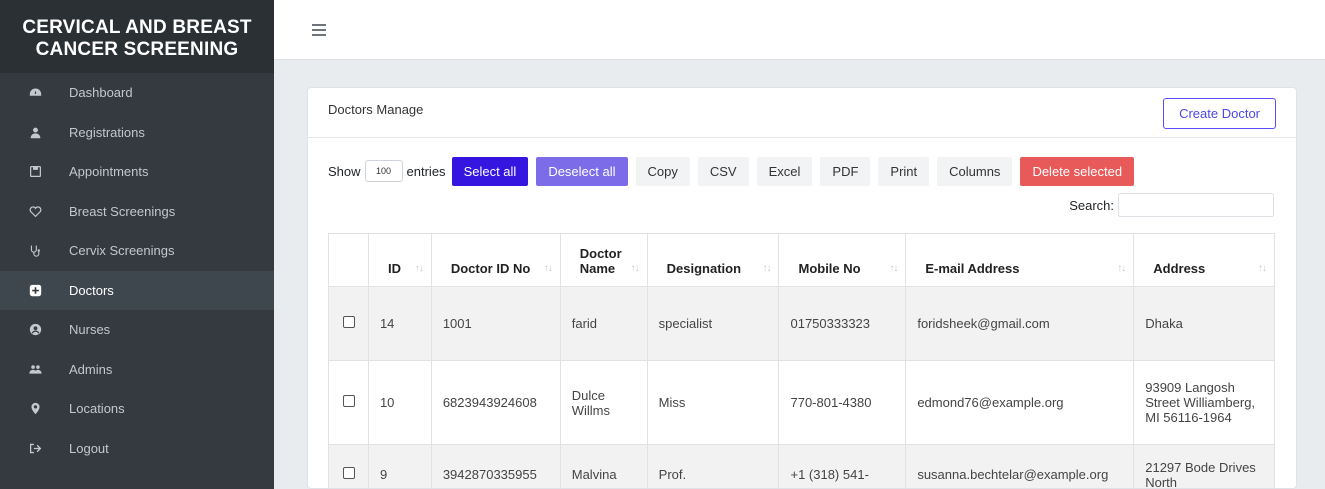 This screenshot has height=489, width=1325. What do you see at coordinates (91, 290) in the screenshot?
I see `sidebar-item-label: Doctors` at bounding box center [91, 290].